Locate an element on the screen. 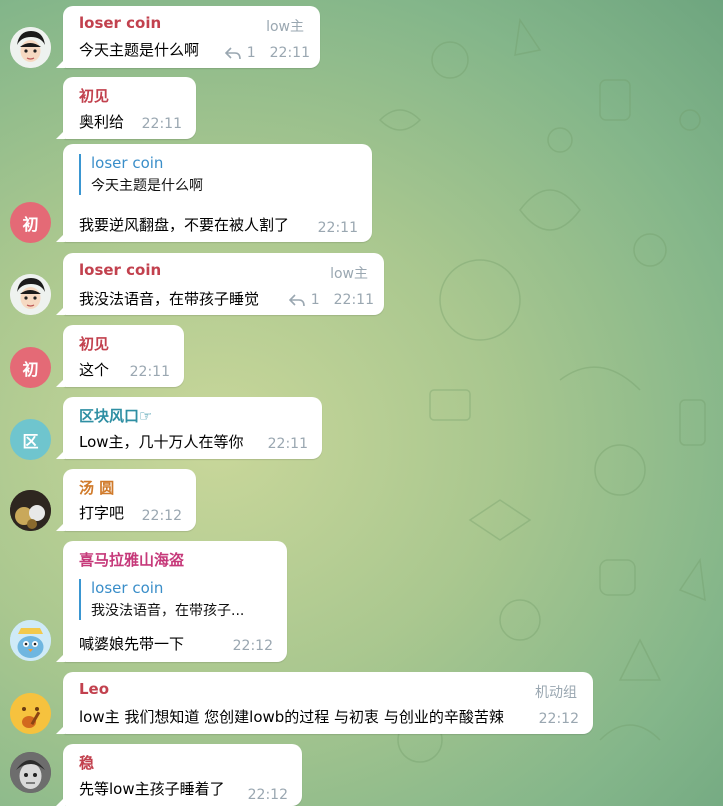 This screenshot has height=806, width=723. message-bubble: 初见 这个 22:11 is located at coordinates (120, 356).